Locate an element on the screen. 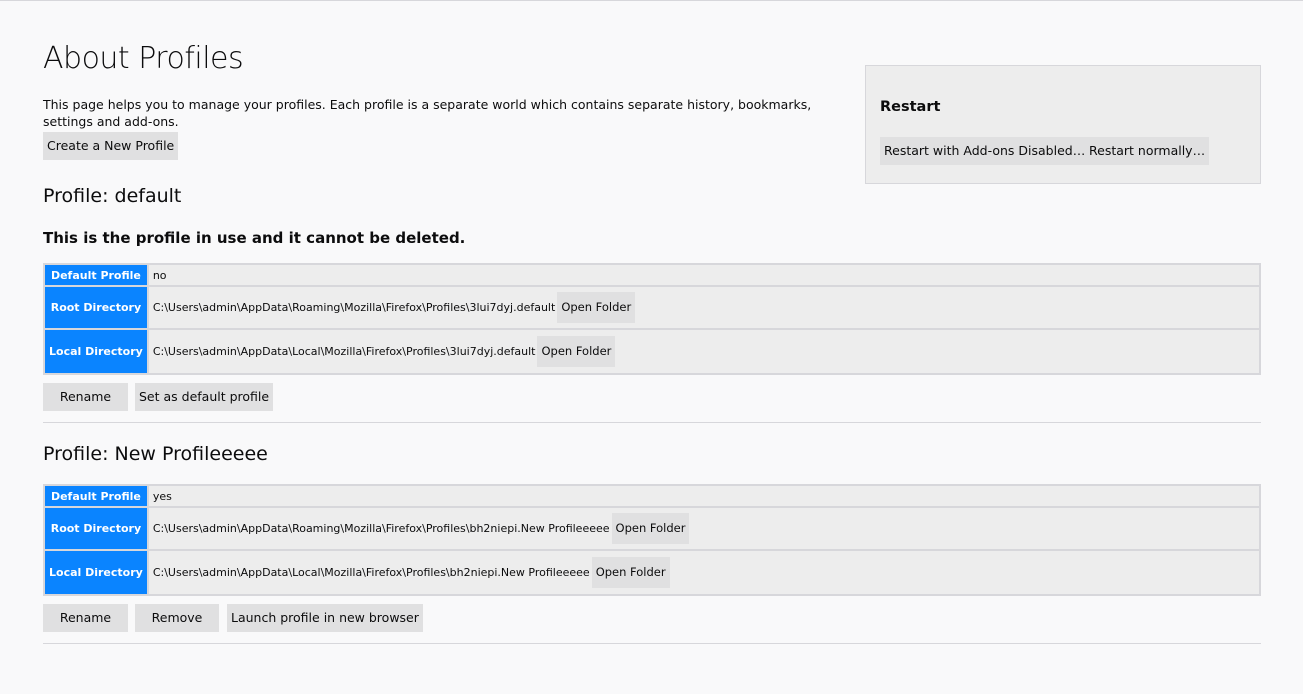  create-new-profile-button: Create a New Profile is located at coordinates (111, 146).